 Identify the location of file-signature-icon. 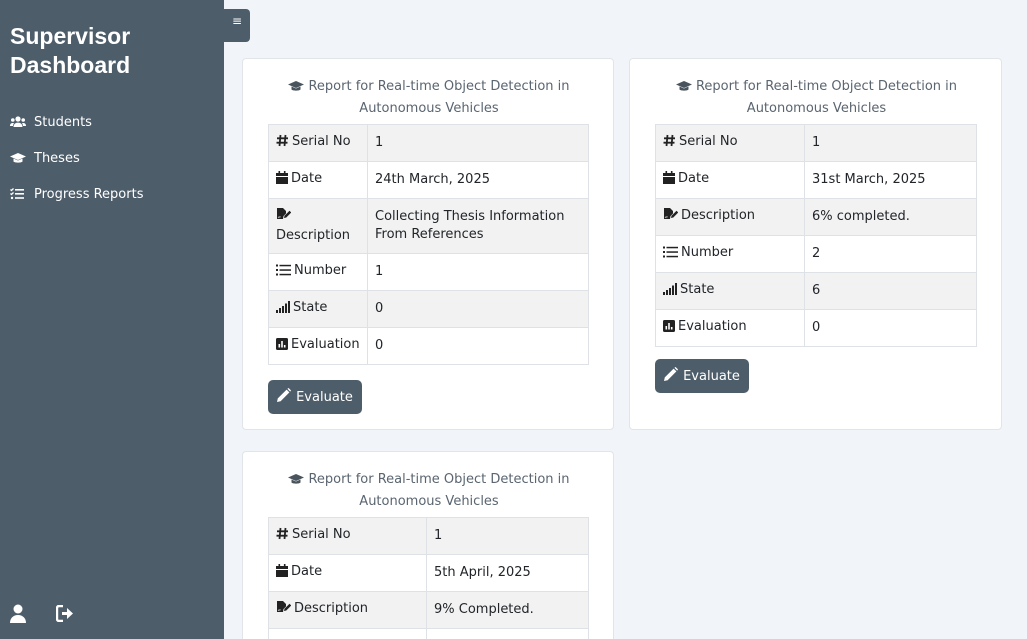
(284, 217).